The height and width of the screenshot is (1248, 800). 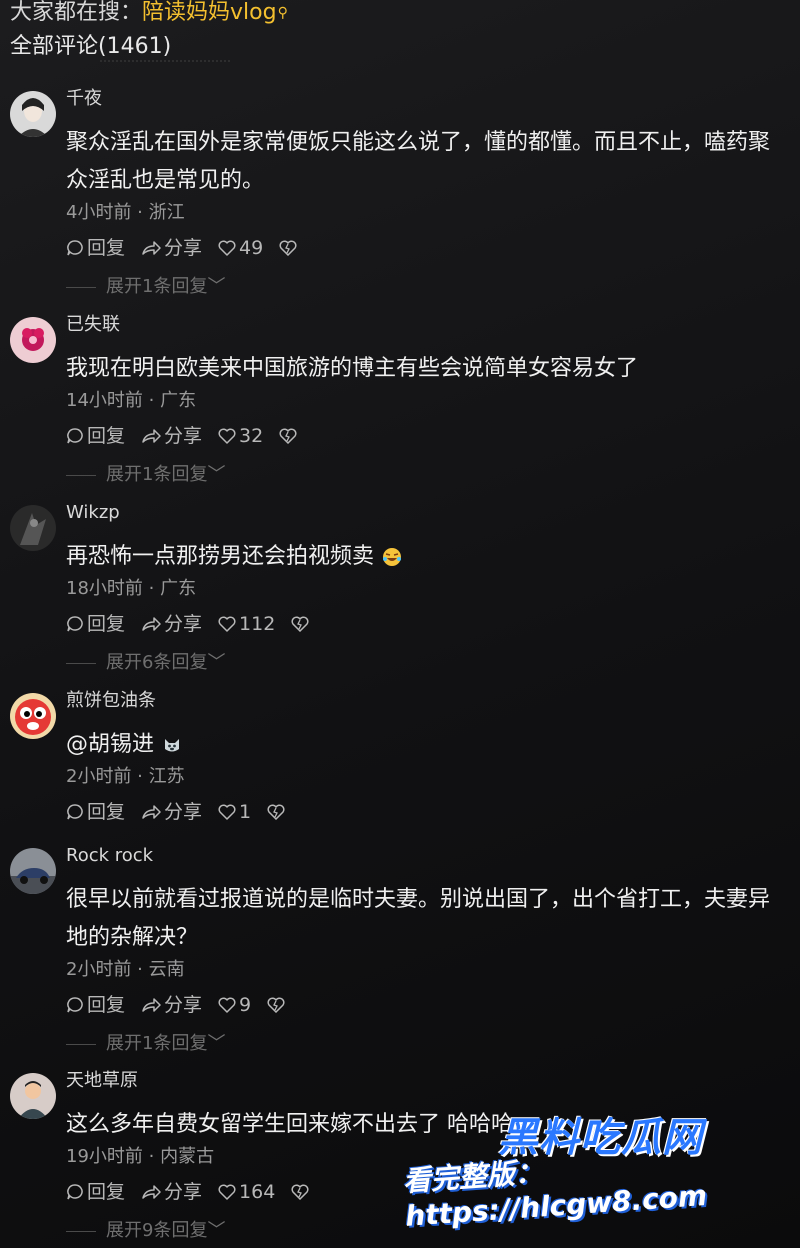 What do you see at coordinates (140, 1156) in the screenshot?
I see `comment-meta: 19小时前 · 内蒙古` at bounding box center [140, 1156].